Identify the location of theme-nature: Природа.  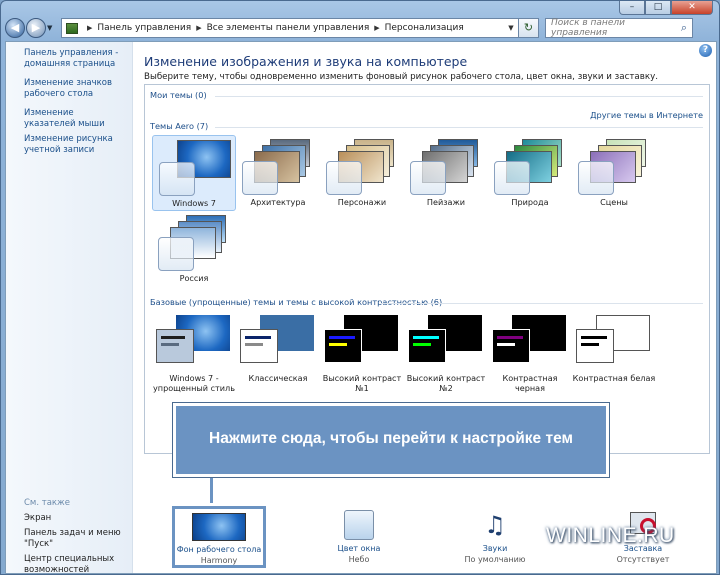
(530, 173).